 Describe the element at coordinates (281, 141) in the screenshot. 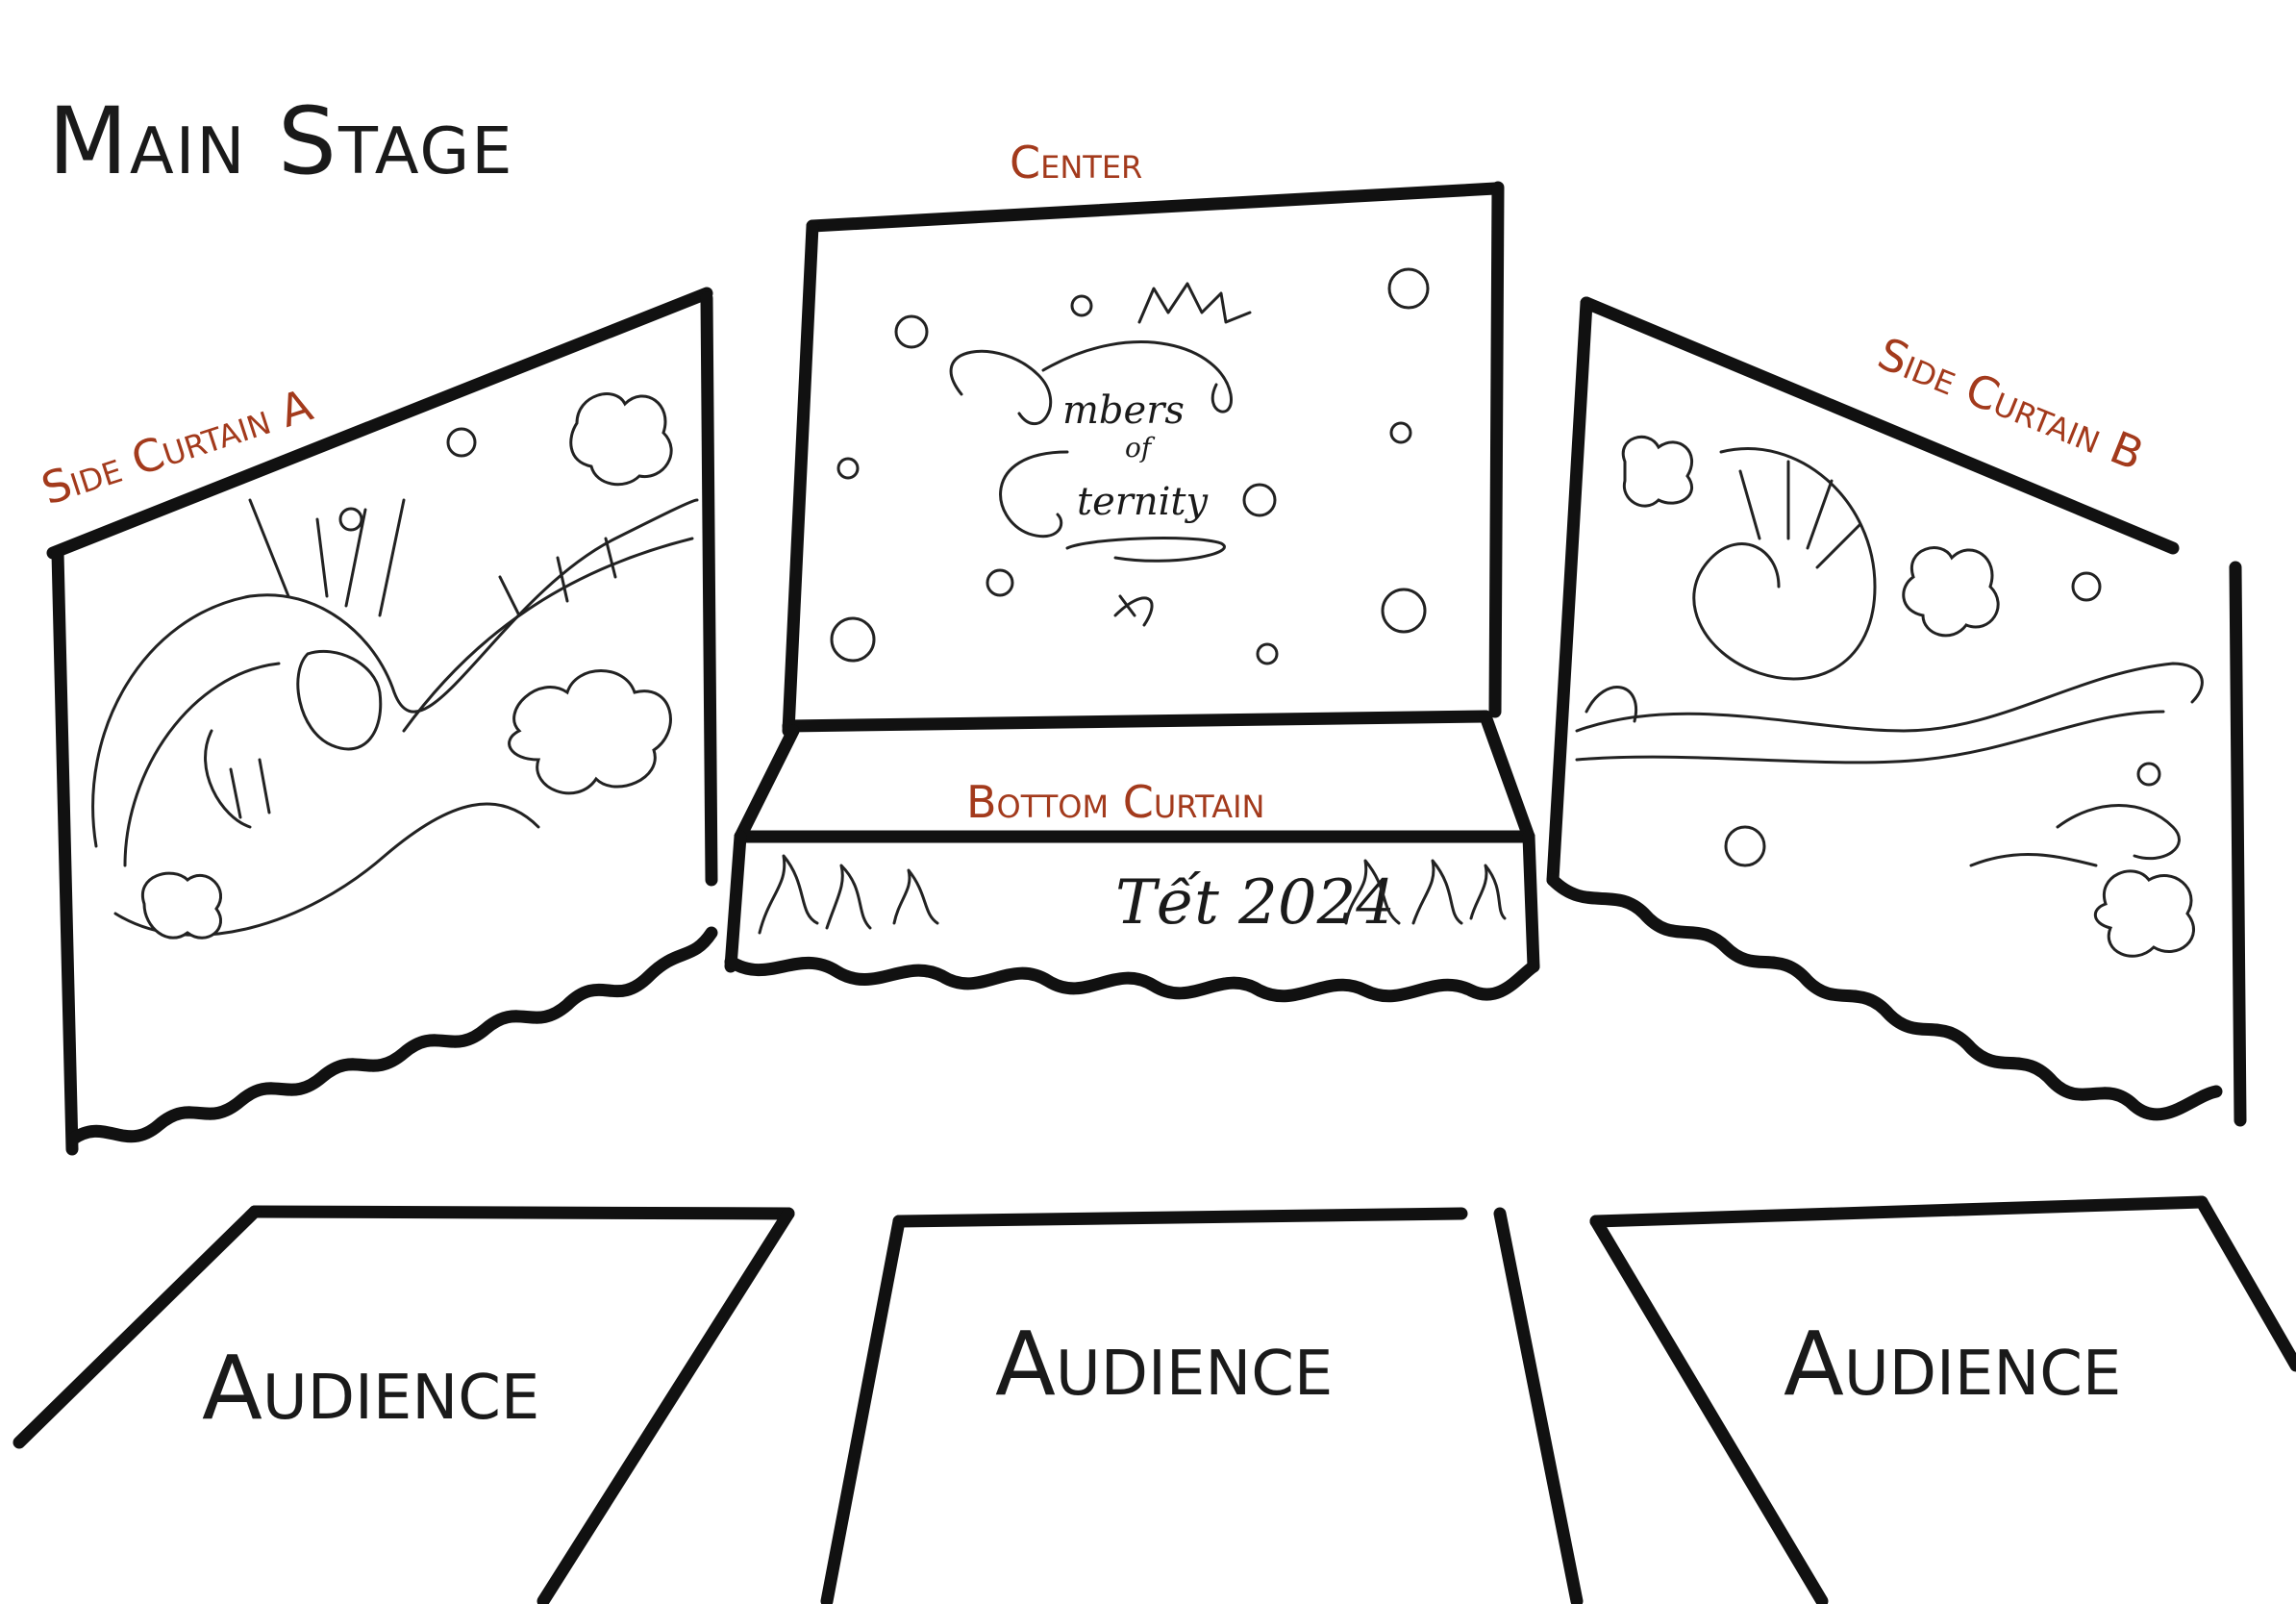

I see `page-title: Main Stage` at that location.